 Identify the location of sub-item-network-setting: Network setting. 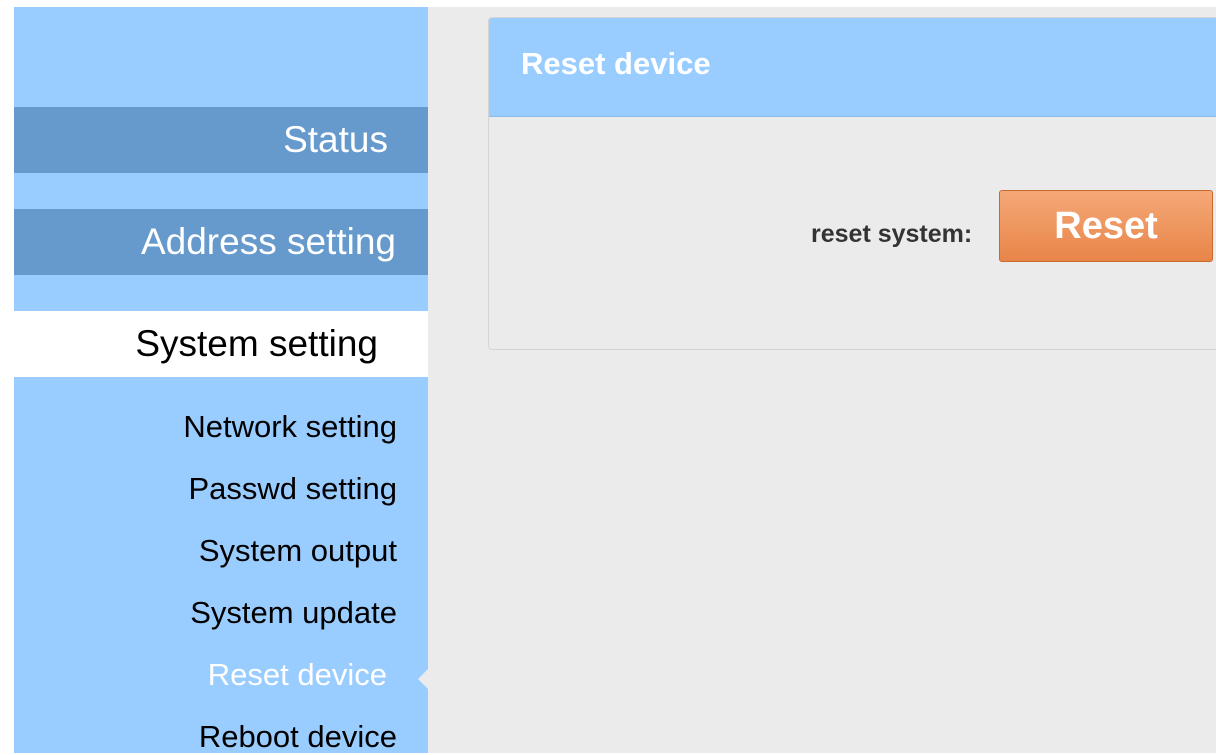
(290, 427).